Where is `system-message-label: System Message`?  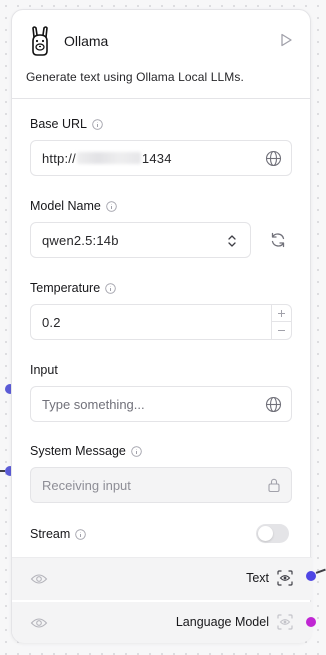 system-message-label: System Message is located at coordinates (78, 451).